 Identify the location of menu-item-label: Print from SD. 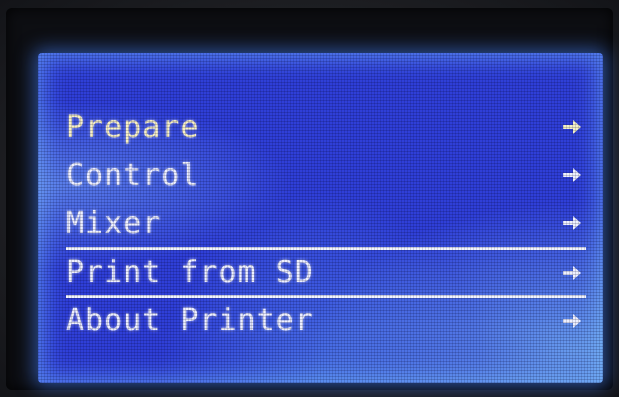
(190, 272).